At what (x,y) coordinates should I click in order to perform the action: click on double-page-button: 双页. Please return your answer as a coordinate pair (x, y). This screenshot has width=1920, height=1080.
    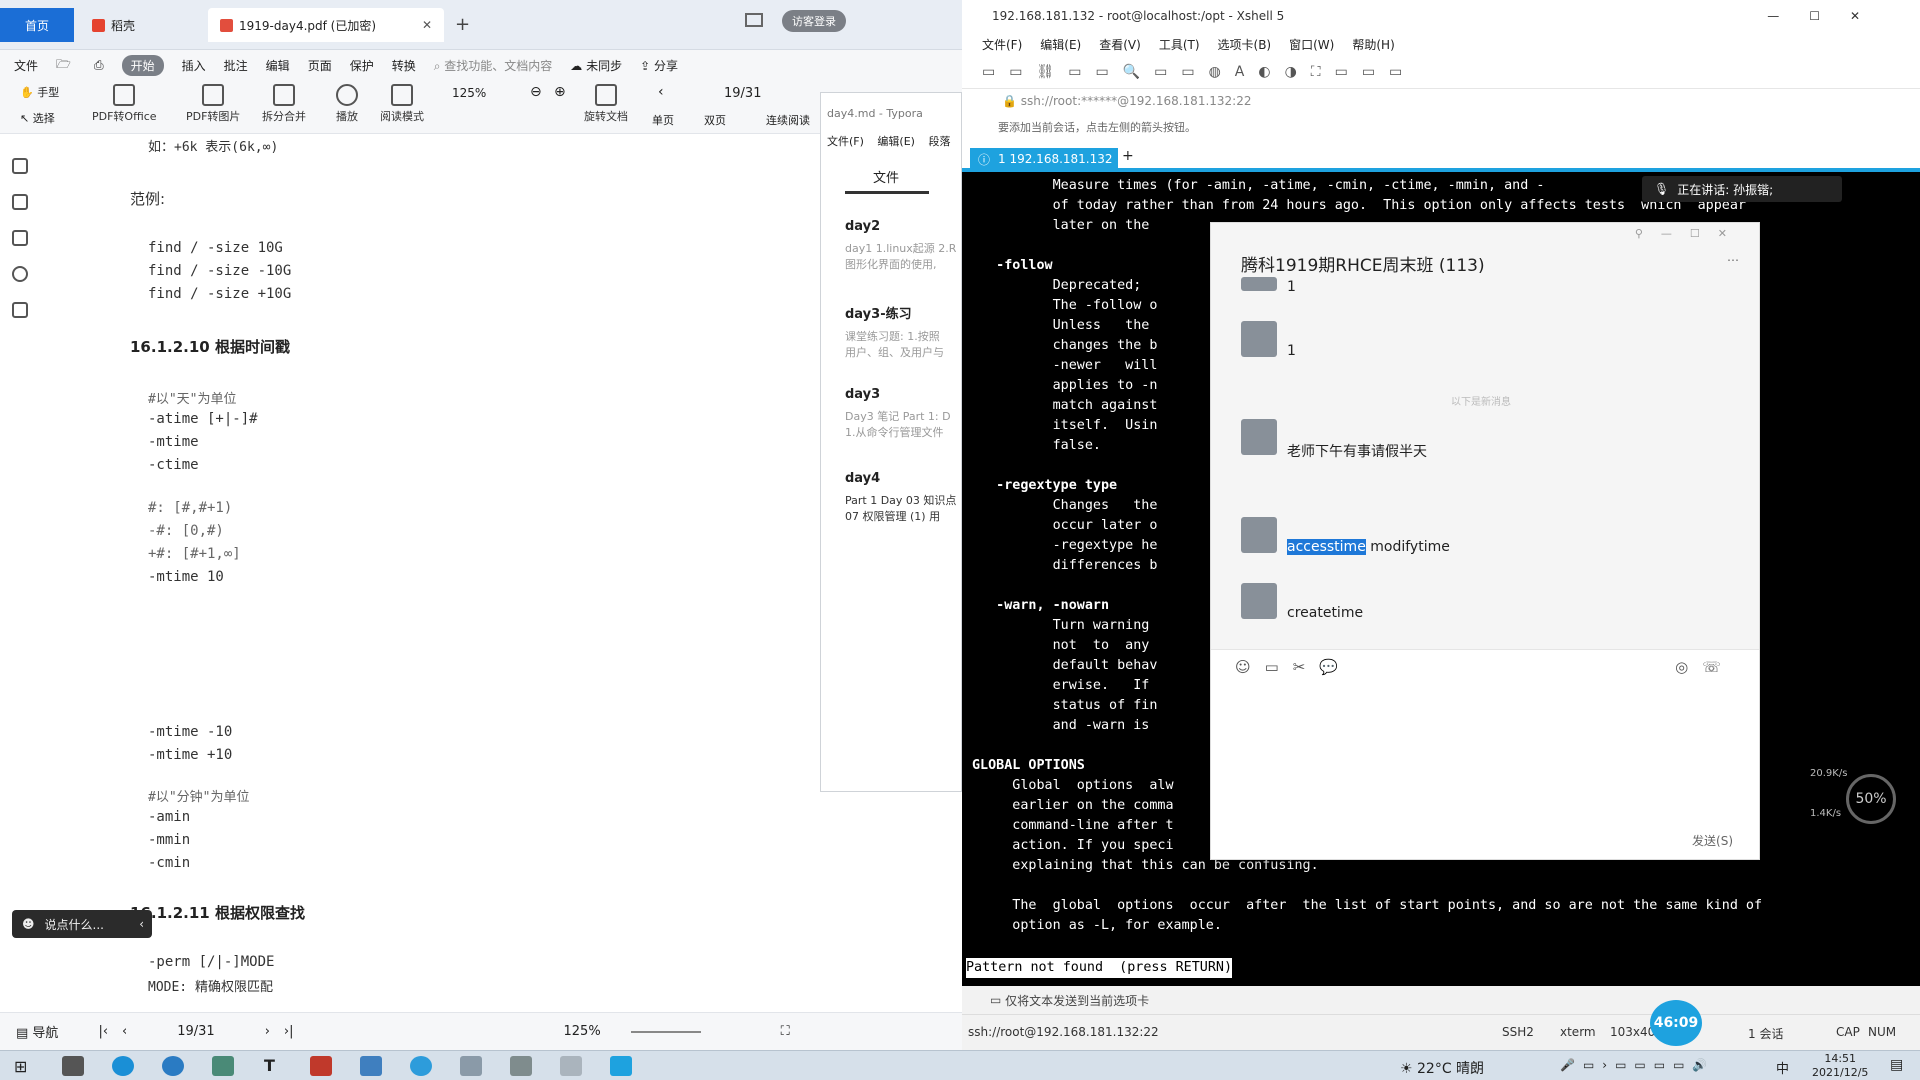
    Looking at the image, I should click on (715, 120).